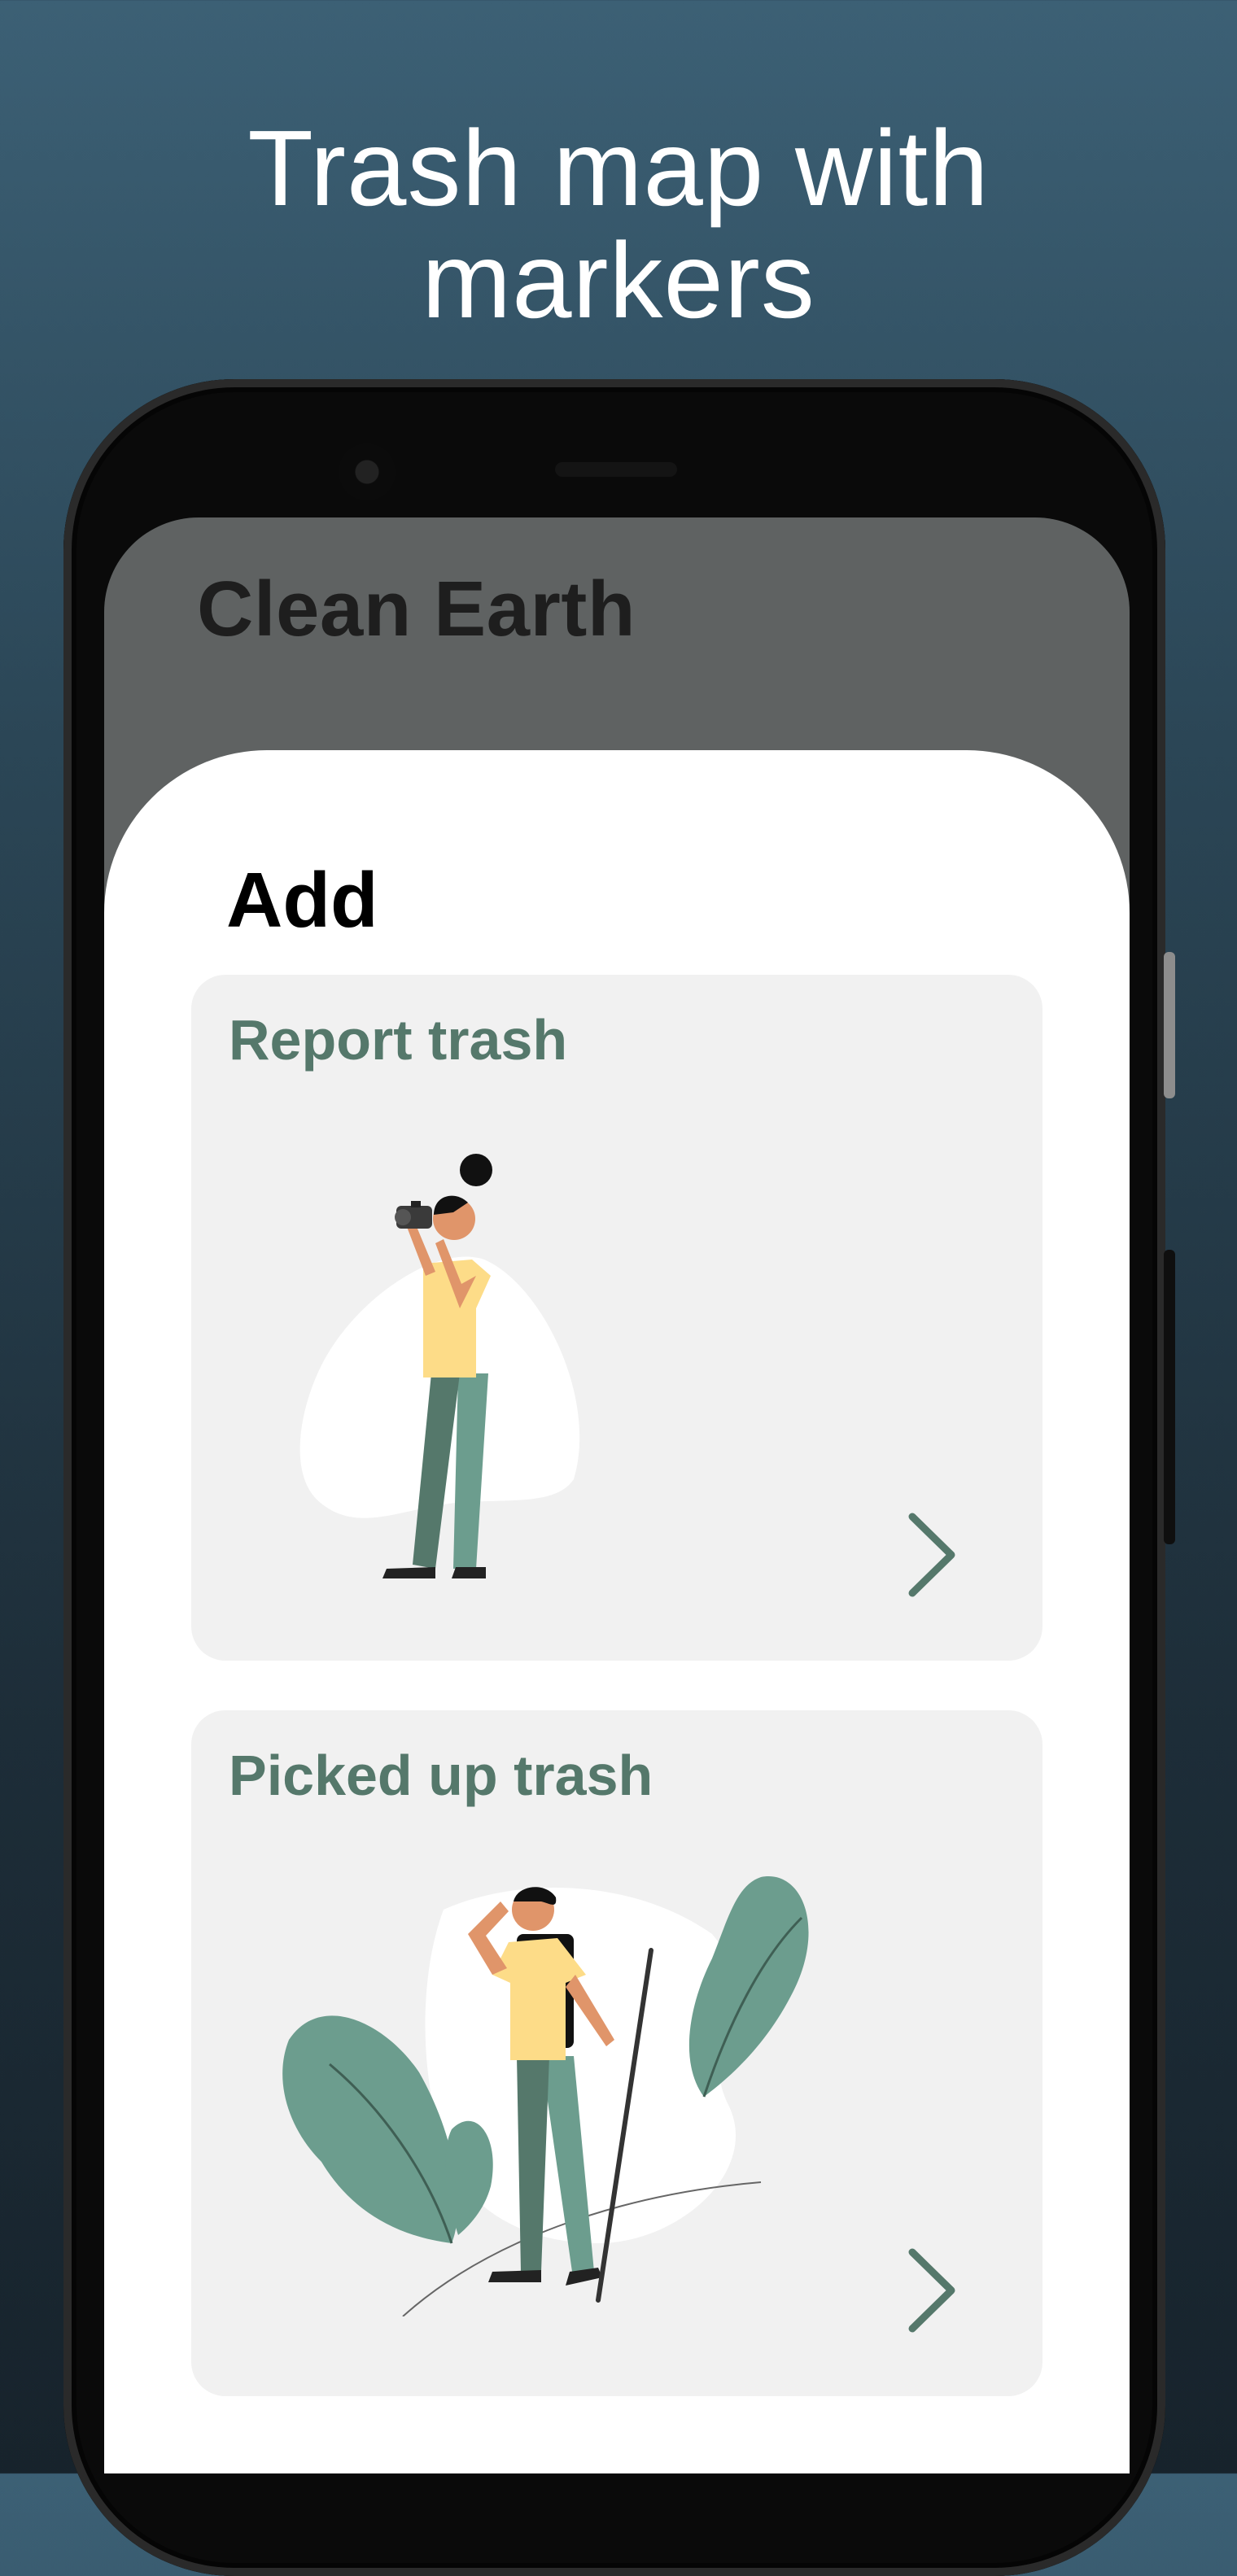  I want to click on phone-volume-button, so click(1169, 1025).